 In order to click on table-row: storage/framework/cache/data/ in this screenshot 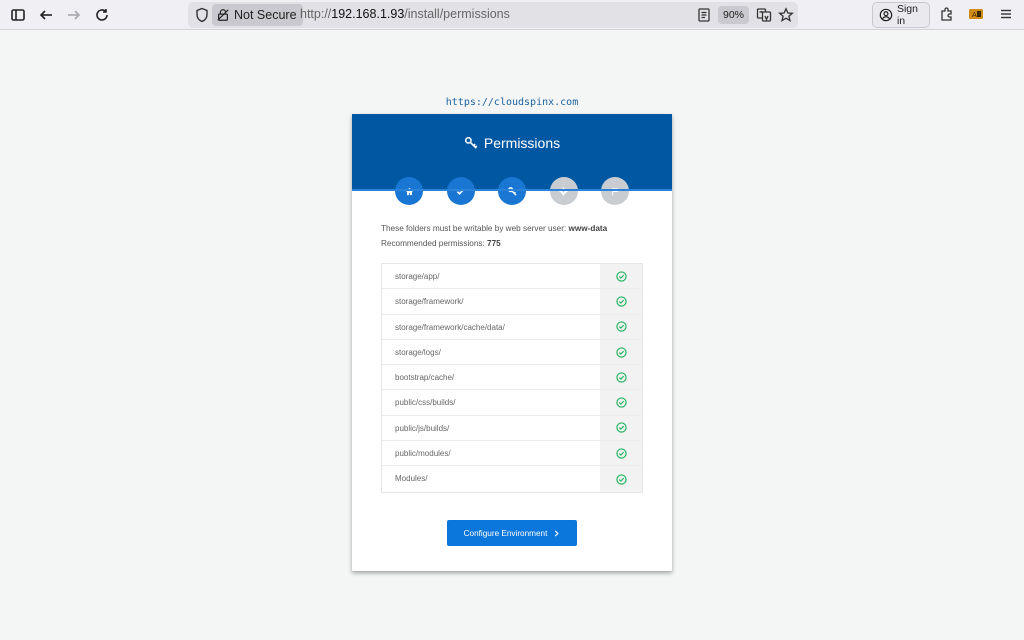, I will do `click(512, 327)`.